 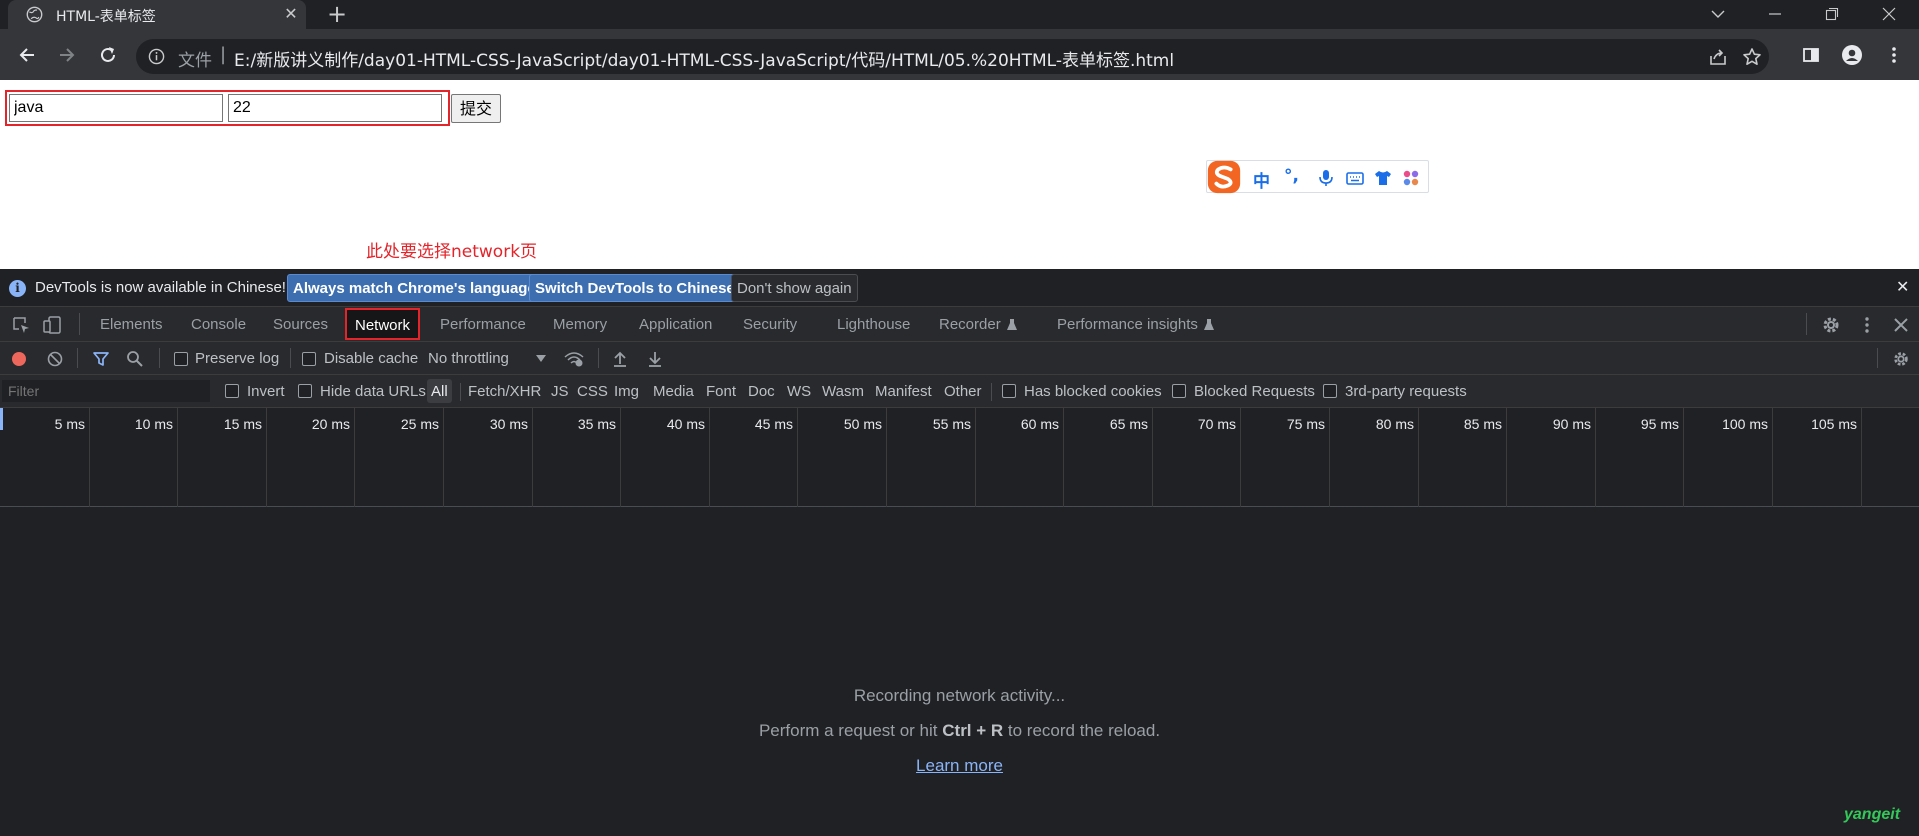 I want to click on throttling-select: No throttling, so click(x=468, y=358).